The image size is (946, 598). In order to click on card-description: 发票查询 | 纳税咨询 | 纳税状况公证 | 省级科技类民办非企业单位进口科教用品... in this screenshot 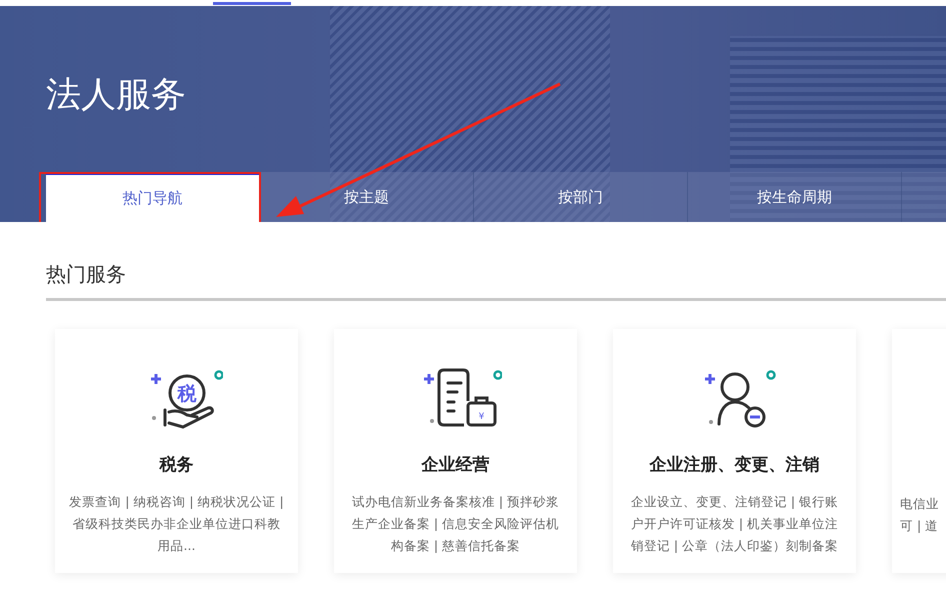, I will do `click(176, 524)`.